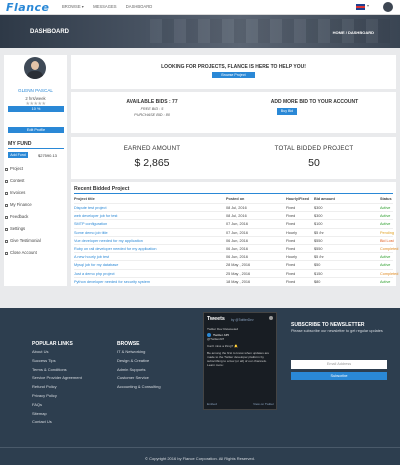 This screenshot has height=465, width=400. What do you see at coordinates (36, 130) in the screenshot?
I see `edit-profile-button: Edit Profile` at bounding box center [36, 130].